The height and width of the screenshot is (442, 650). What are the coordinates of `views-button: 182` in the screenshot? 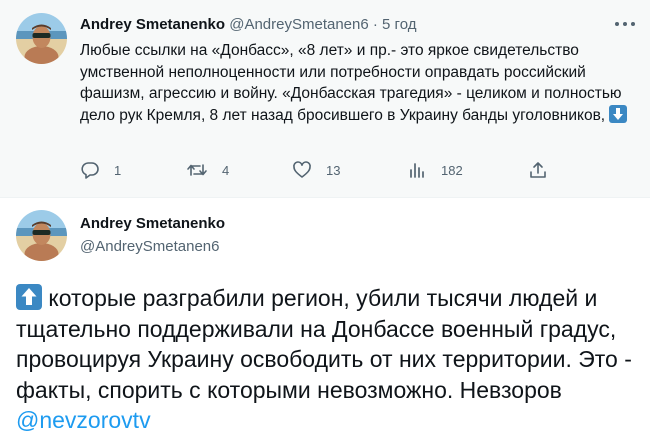 It's located at (435, 170).